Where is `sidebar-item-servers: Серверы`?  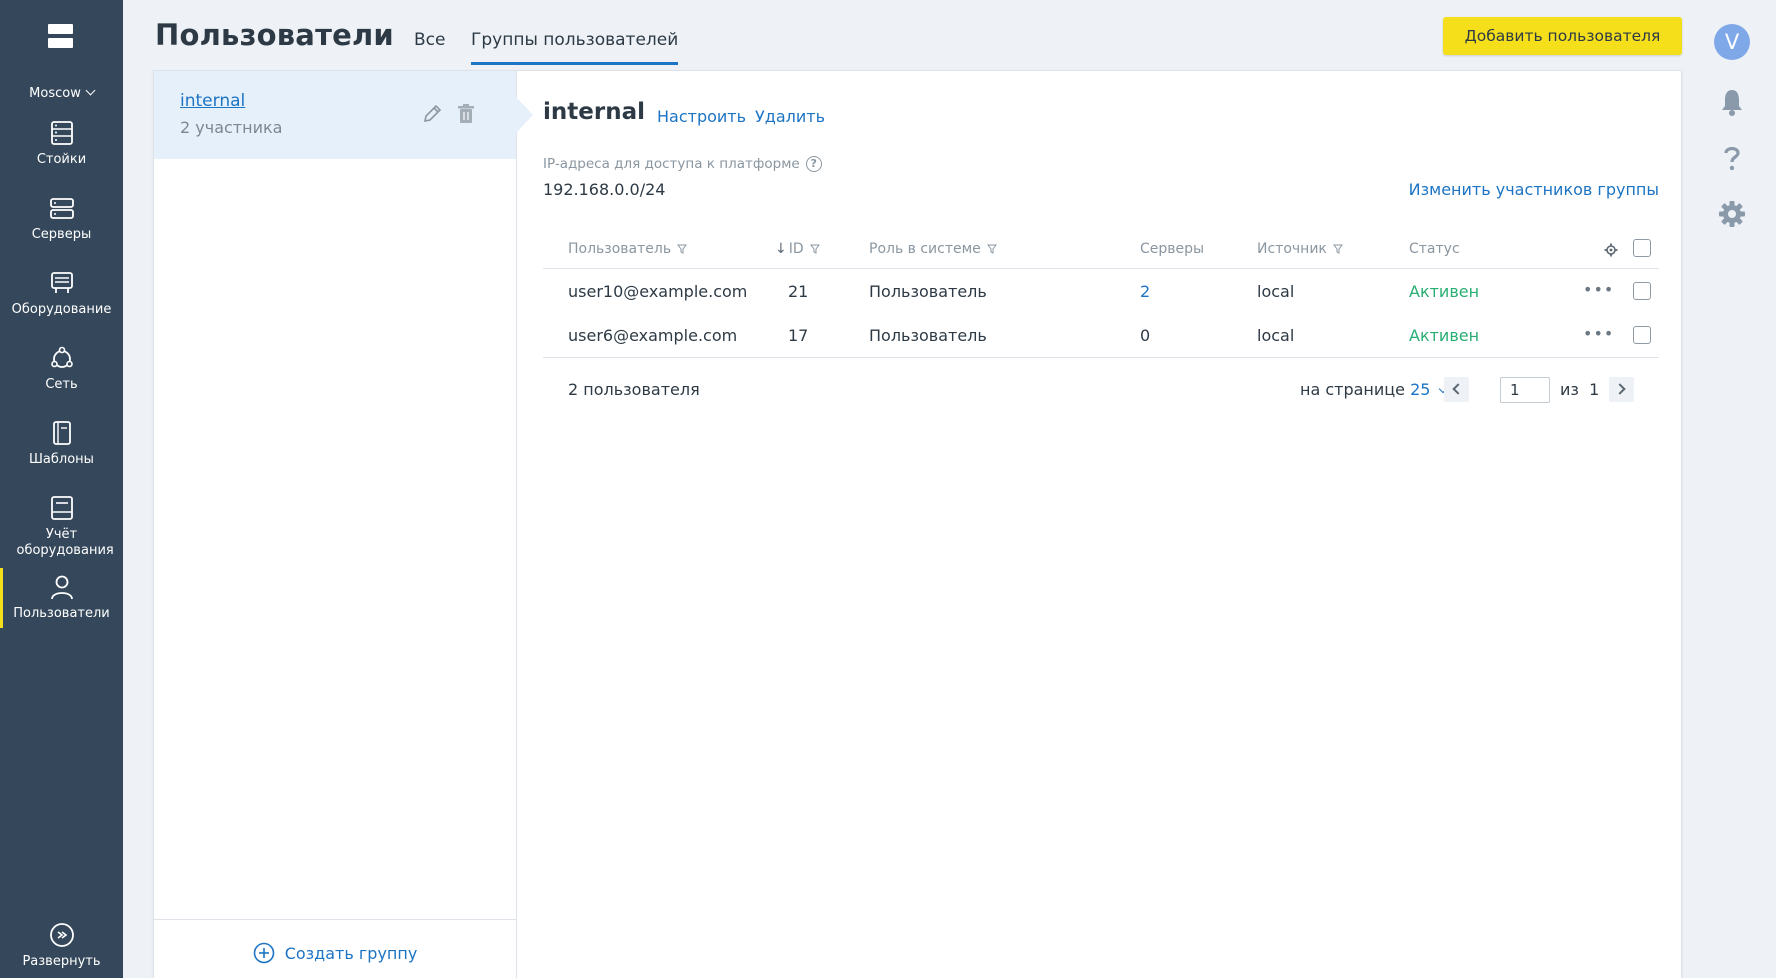 sidebar-item-servers: Серверы is located at coordinates (61, 219).